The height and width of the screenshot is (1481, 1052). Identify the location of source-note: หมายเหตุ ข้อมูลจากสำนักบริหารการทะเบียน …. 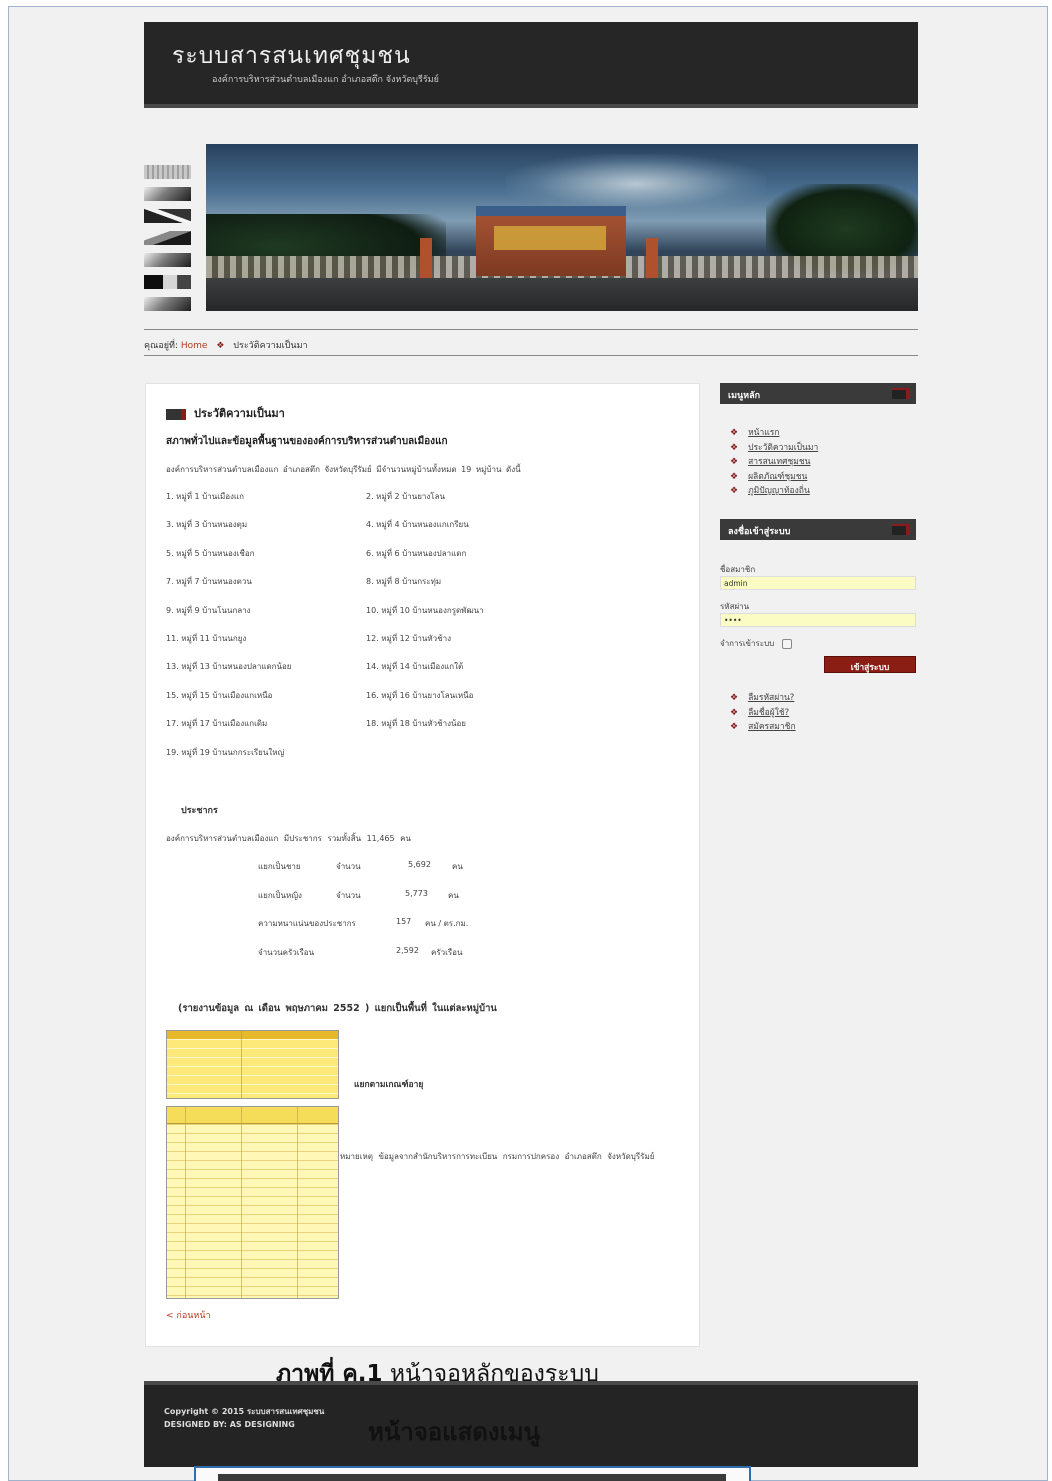
(497, 1156).